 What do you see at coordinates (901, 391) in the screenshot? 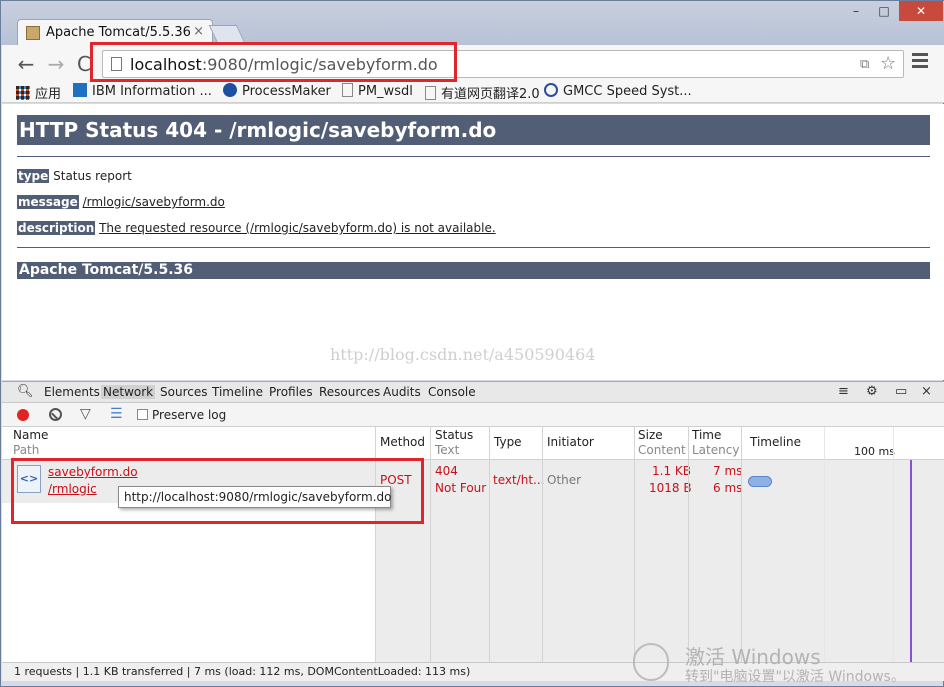
I see `dock-icon: ▭` at bounding box center [901, 391].